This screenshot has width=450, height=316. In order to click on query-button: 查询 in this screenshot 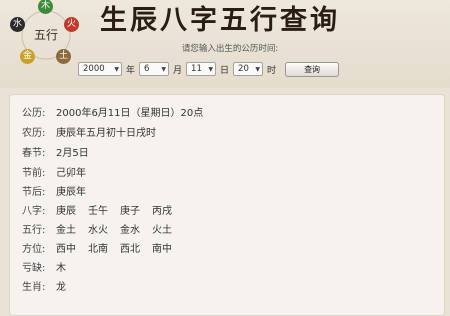, I will do `click(312, 69)`.